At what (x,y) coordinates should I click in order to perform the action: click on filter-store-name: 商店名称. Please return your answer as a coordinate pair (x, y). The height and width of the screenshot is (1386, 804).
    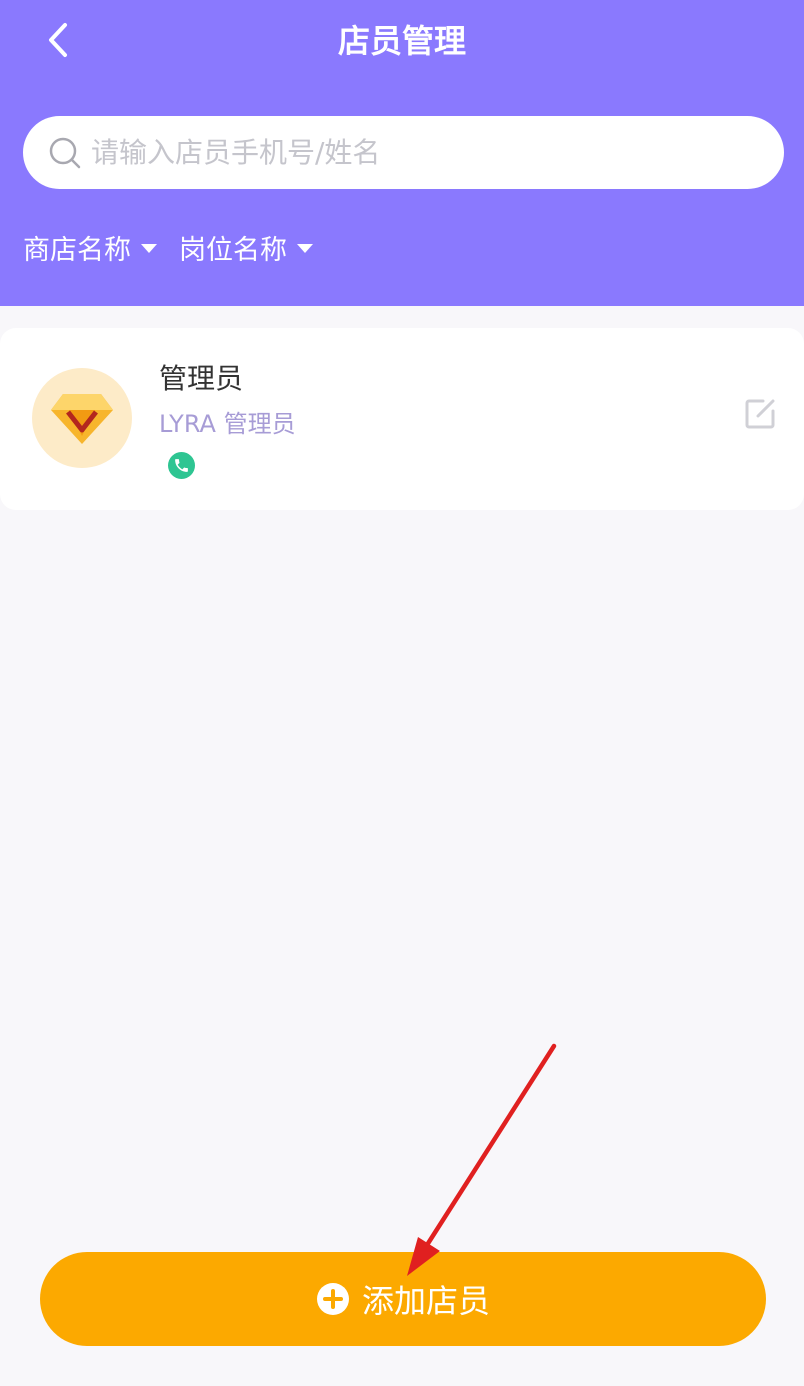
    Looking at the image, I should click on (90, 247).